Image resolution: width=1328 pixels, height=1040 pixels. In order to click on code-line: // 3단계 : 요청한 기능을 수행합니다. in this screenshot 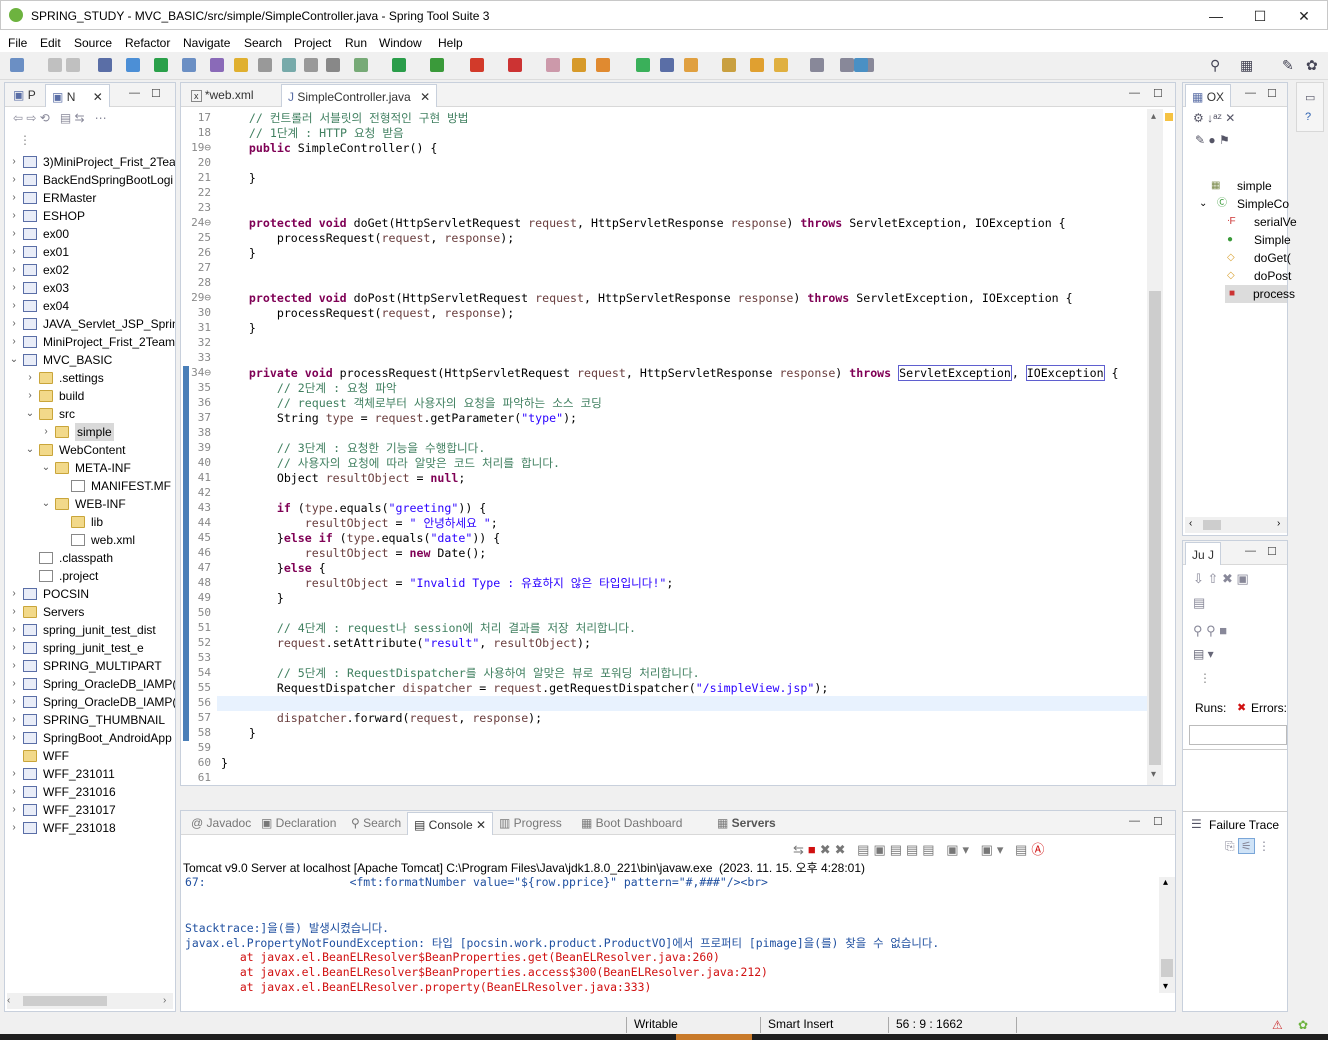, I will do `click(353, 448)`.